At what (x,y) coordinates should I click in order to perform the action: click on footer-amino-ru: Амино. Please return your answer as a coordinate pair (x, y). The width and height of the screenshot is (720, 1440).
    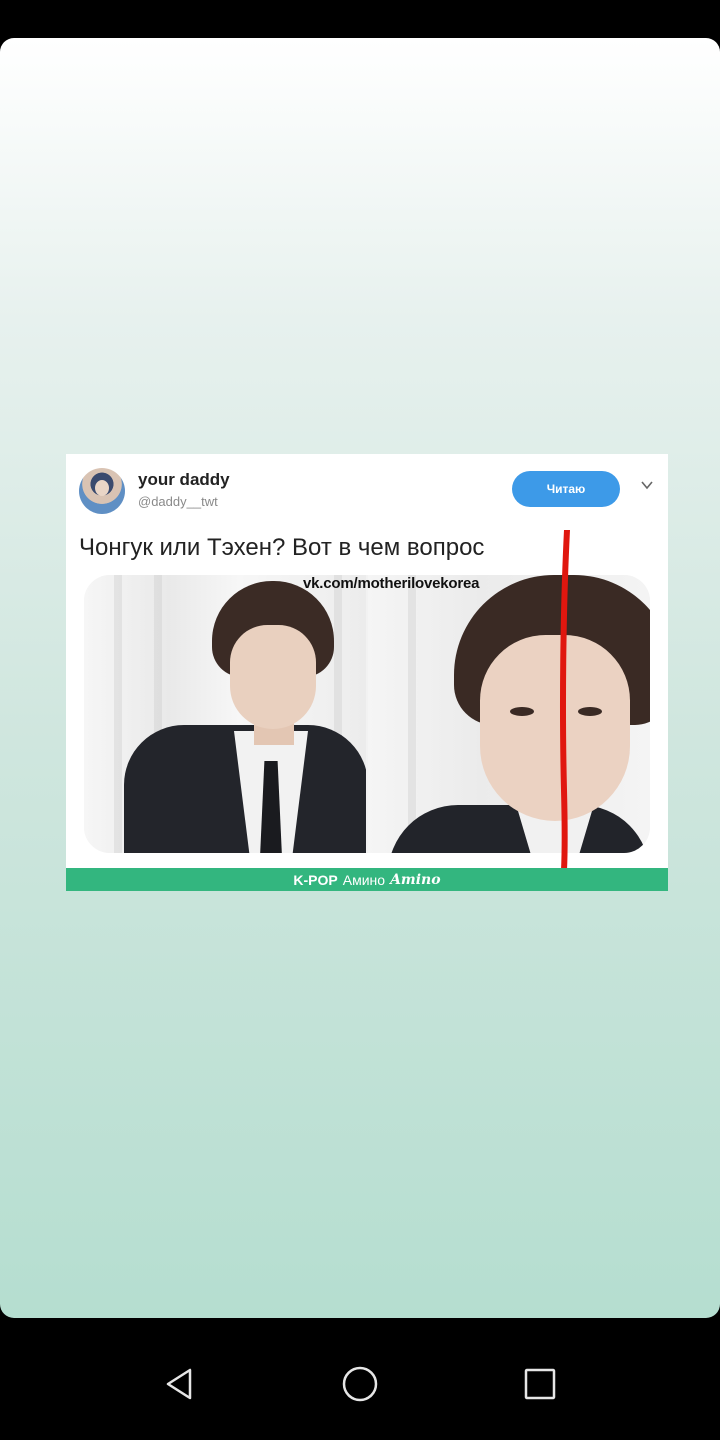
    Looking at the image, I should click on (364, 879).